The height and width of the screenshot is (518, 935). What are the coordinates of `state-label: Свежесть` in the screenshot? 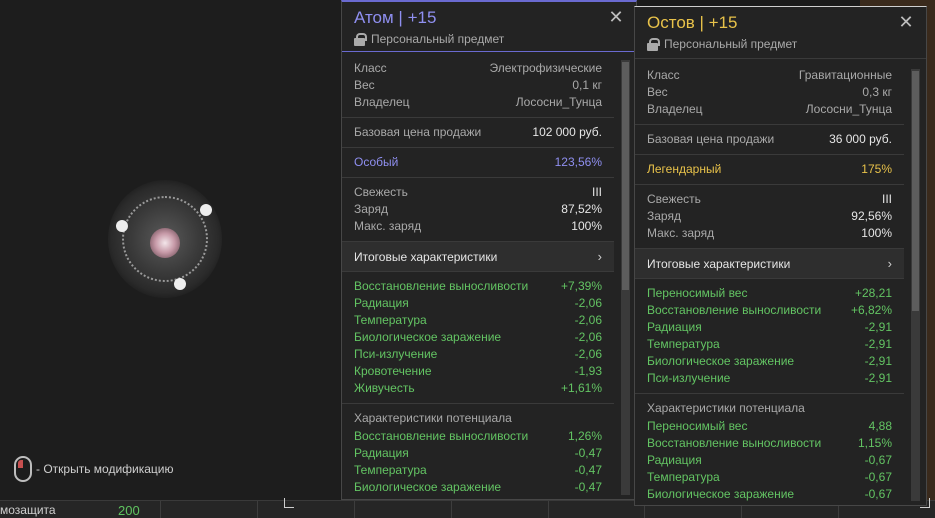 It's located at (674, 199).